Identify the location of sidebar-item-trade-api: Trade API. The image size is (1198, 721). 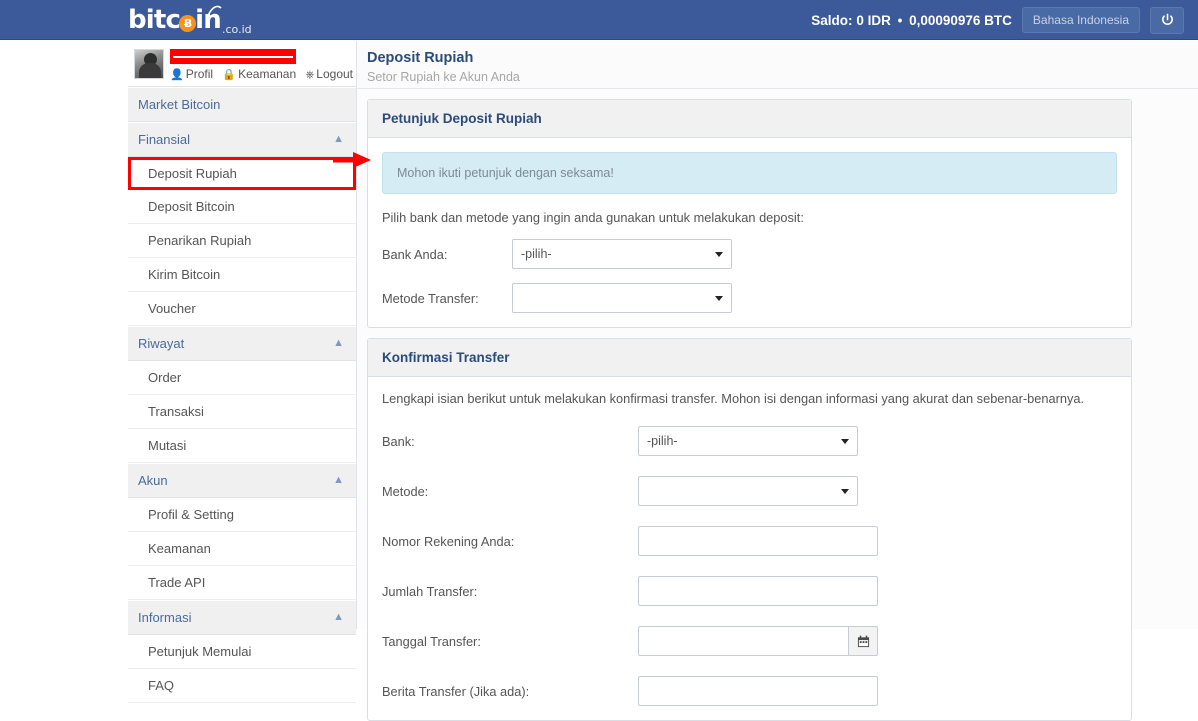
(242, 583).